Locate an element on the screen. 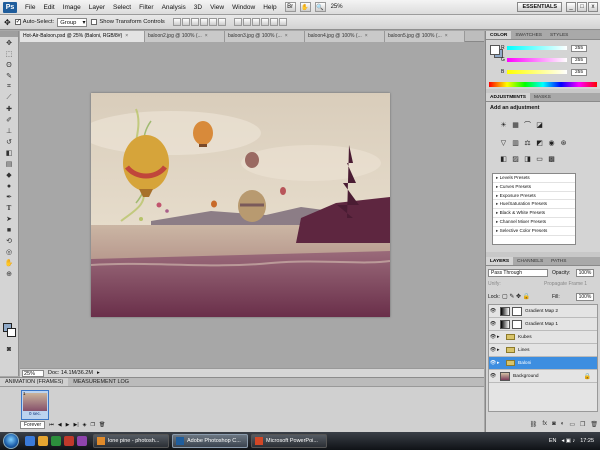  red-slider: R 255 is located at coordinates (550, 48).